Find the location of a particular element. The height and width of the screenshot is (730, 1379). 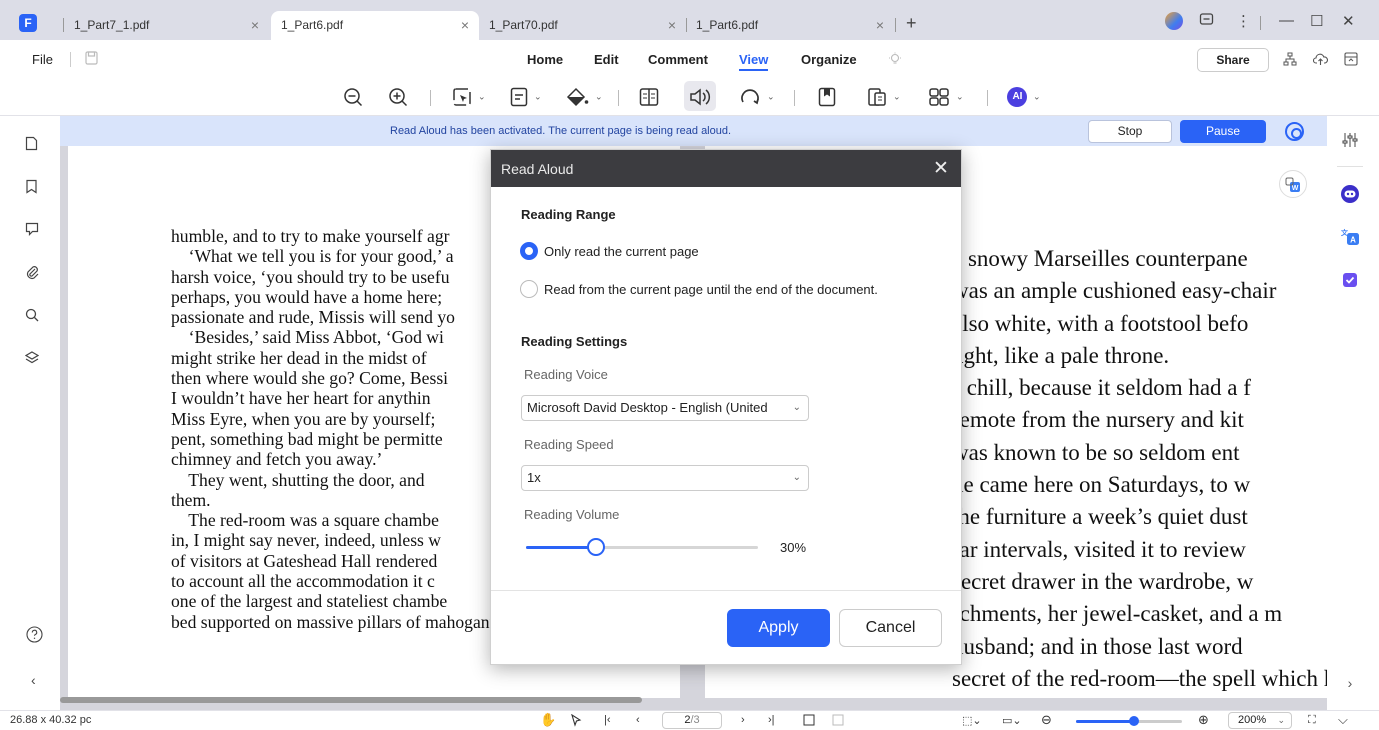

layers-icon is located at coordinates (32, 360).